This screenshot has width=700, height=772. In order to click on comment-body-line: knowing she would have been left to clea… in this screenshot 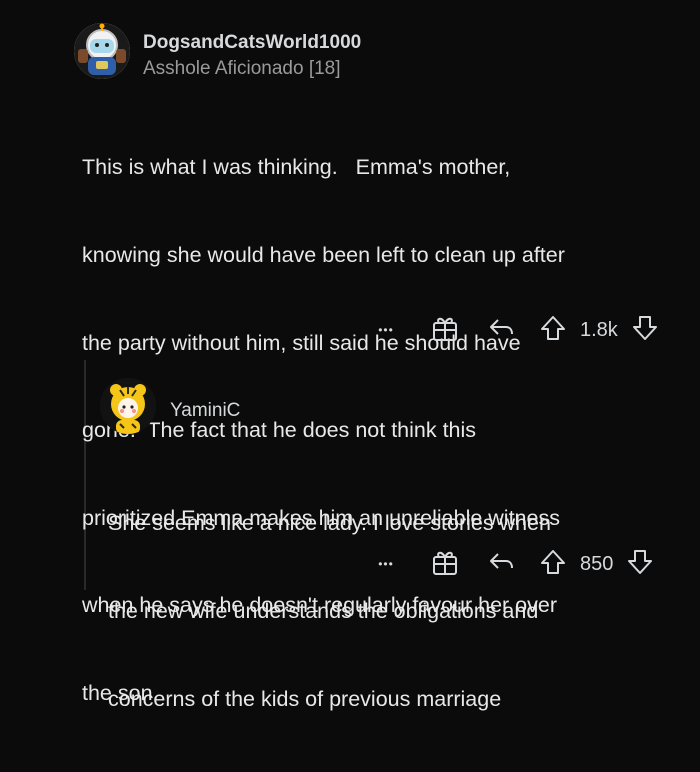, I will do `click(323, 255)`.